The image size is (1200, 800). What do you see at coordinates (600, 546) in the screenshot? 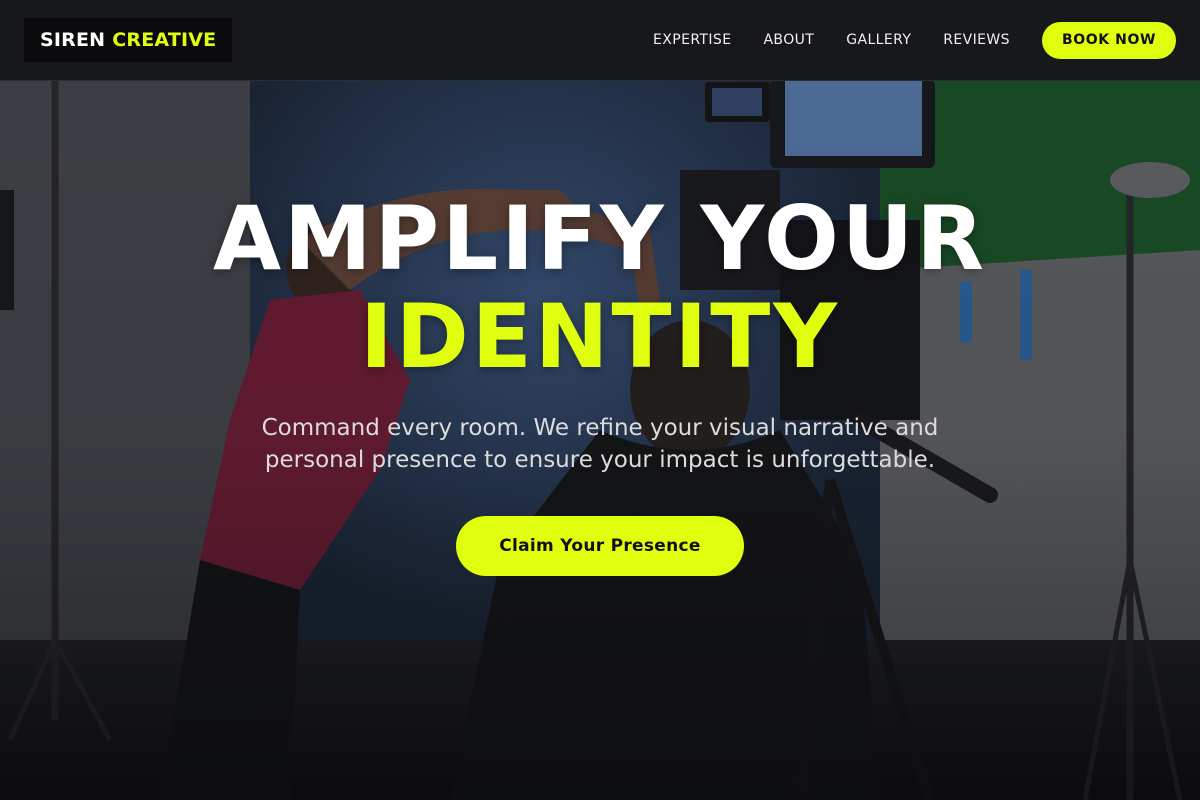
I see `claim-presence-button: Claim Your Presence` at bounding box center [600, 546].